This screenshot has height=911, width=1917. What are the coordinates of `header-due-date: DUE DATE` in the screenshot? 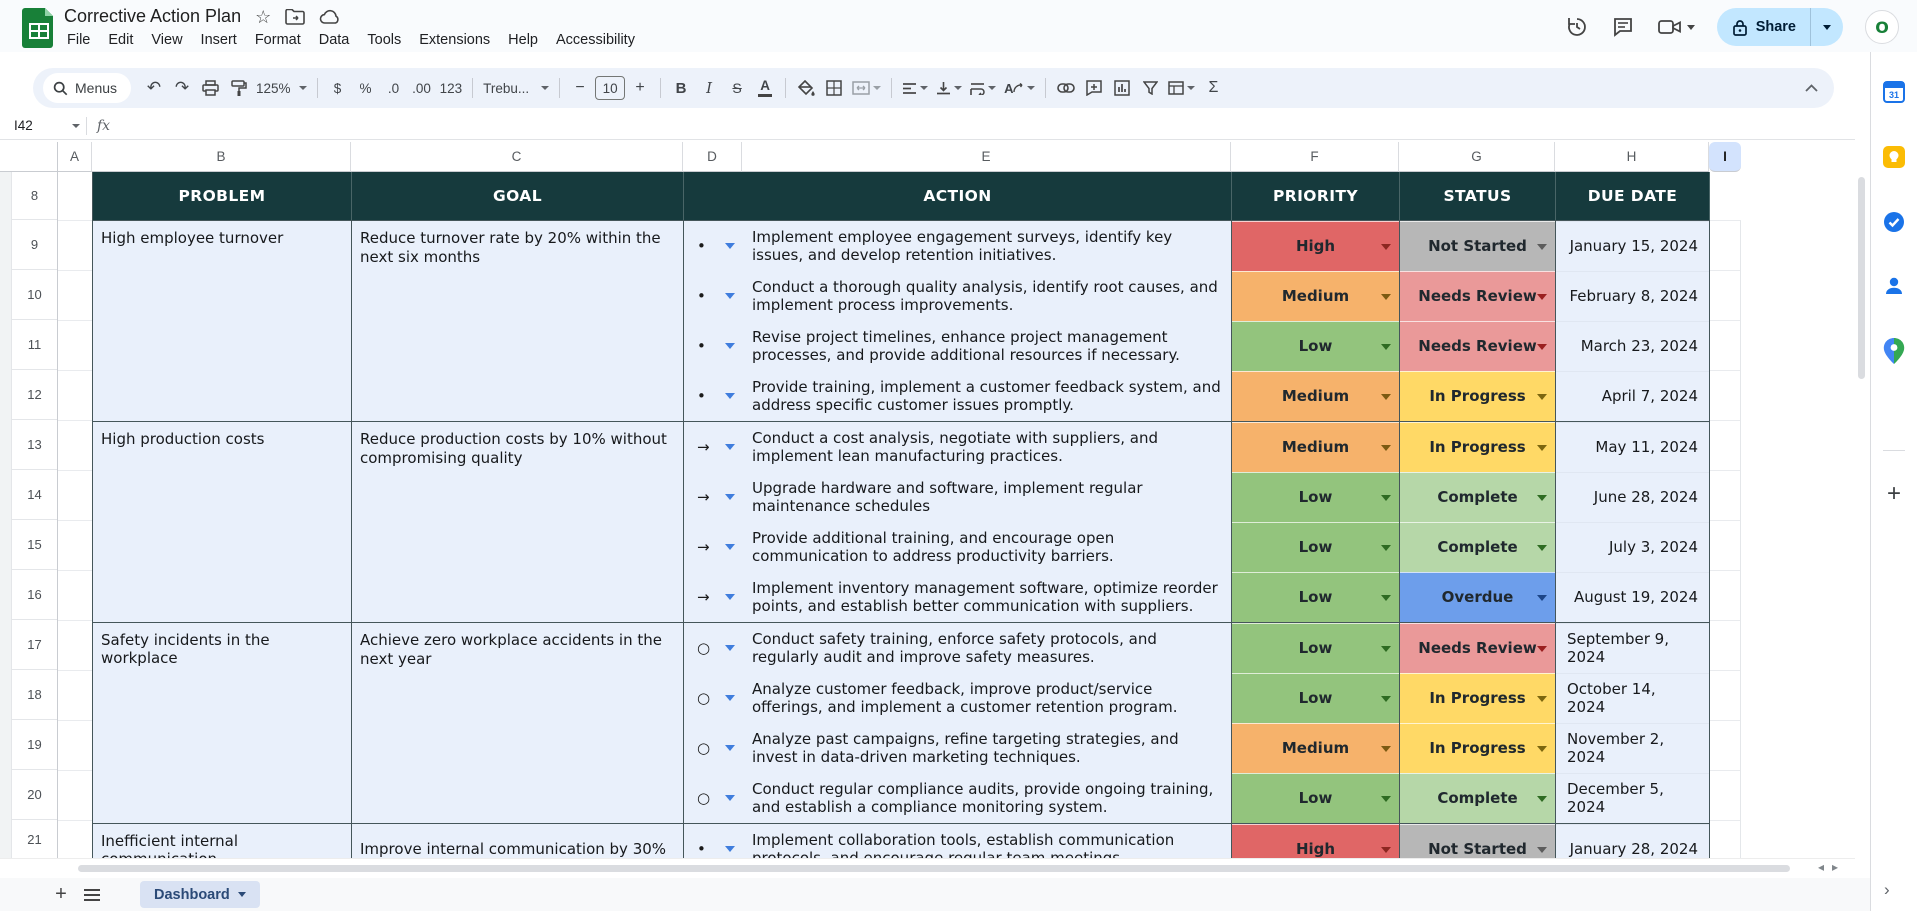 It's located at (1633, 196).